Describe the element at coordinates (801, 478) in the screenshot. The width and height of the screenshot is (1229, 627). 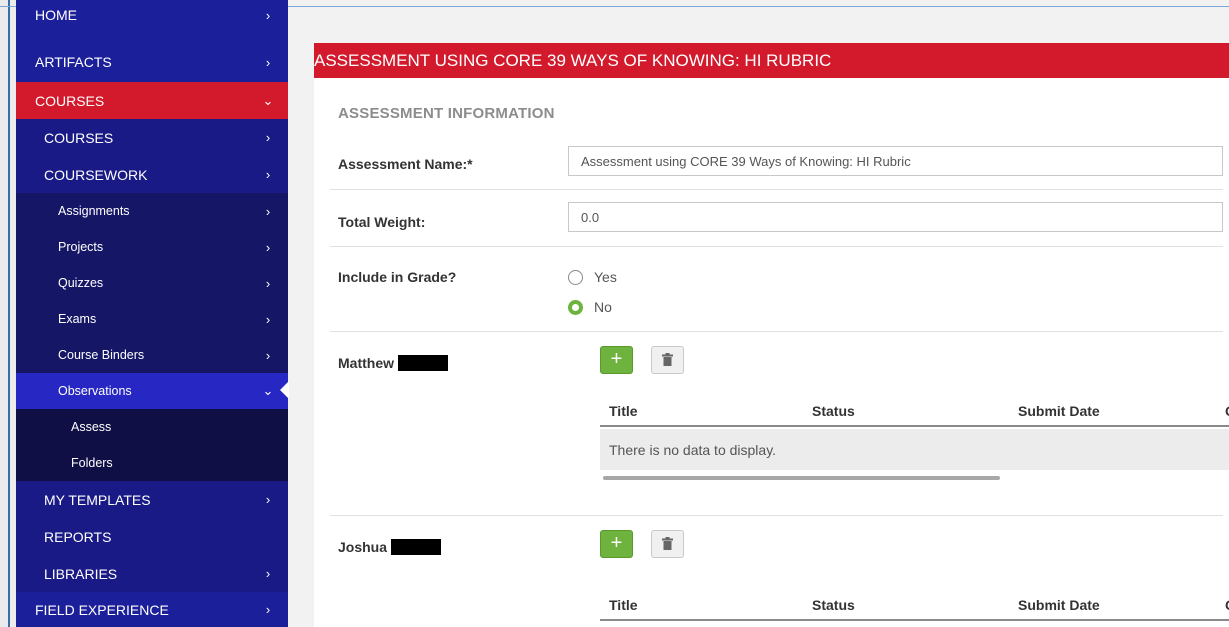
I see `horizontal-scrollbar` at that location.